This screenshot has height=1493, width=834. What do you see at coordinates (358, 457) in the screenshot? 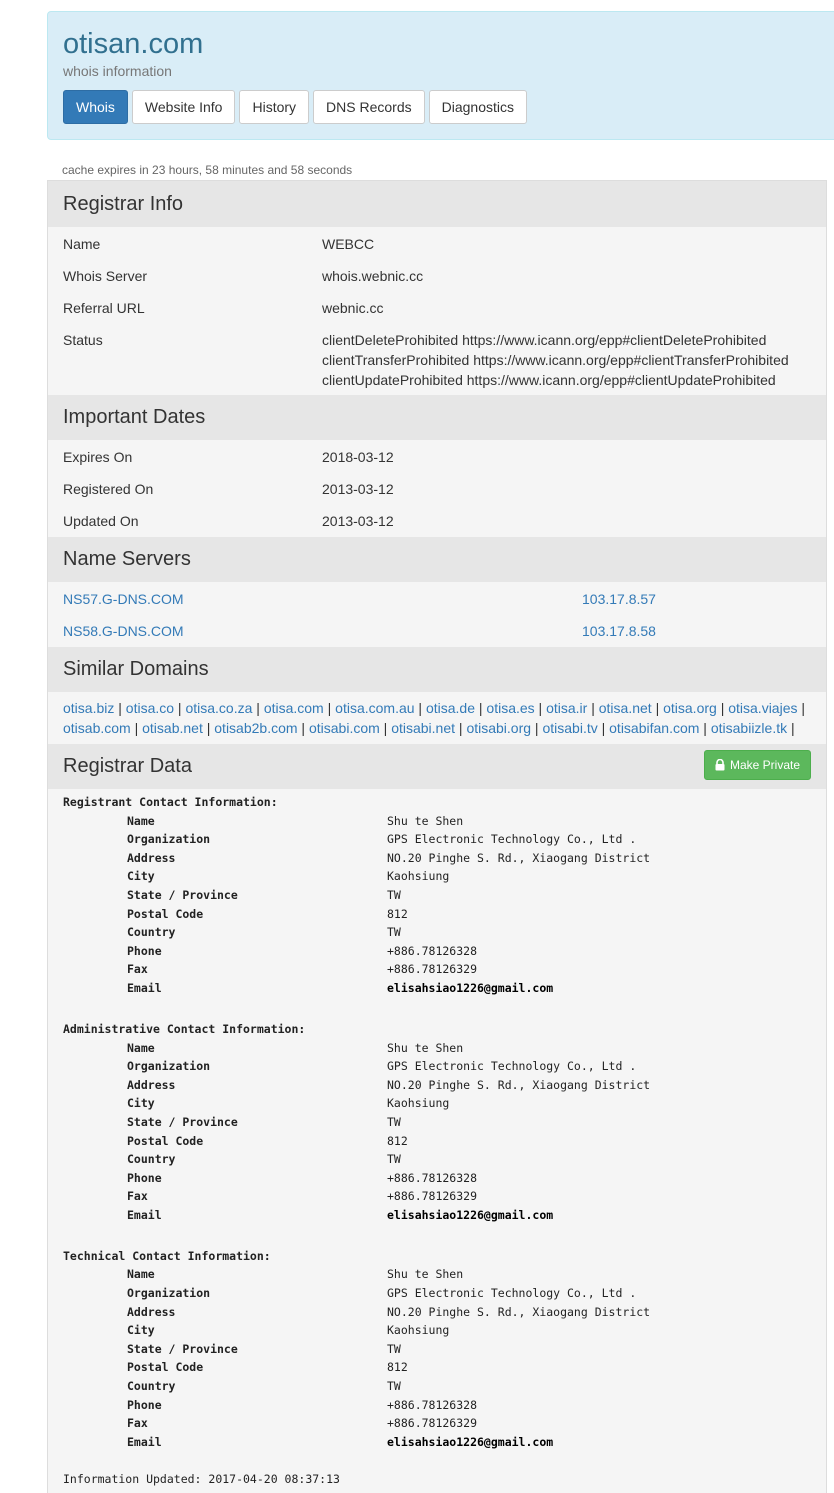
I see `expires-value: 2018-03-12` at bounding box center [358, 457].